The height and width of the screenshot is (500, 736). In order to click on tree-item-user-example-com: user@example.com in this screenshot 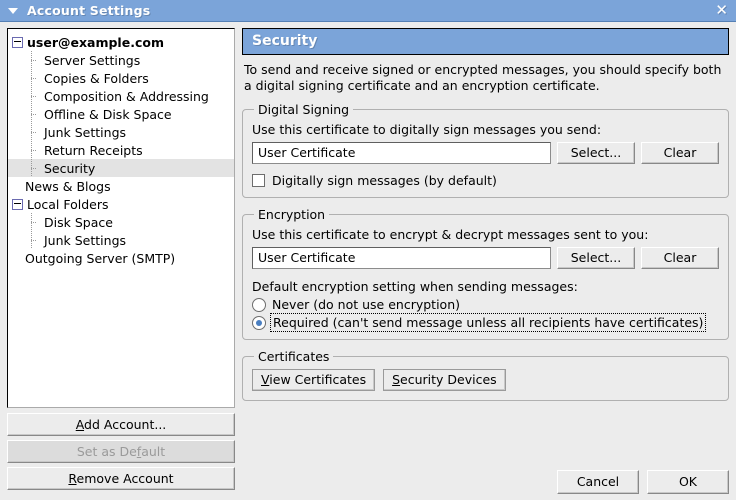, I will do `click(121, 42)`.